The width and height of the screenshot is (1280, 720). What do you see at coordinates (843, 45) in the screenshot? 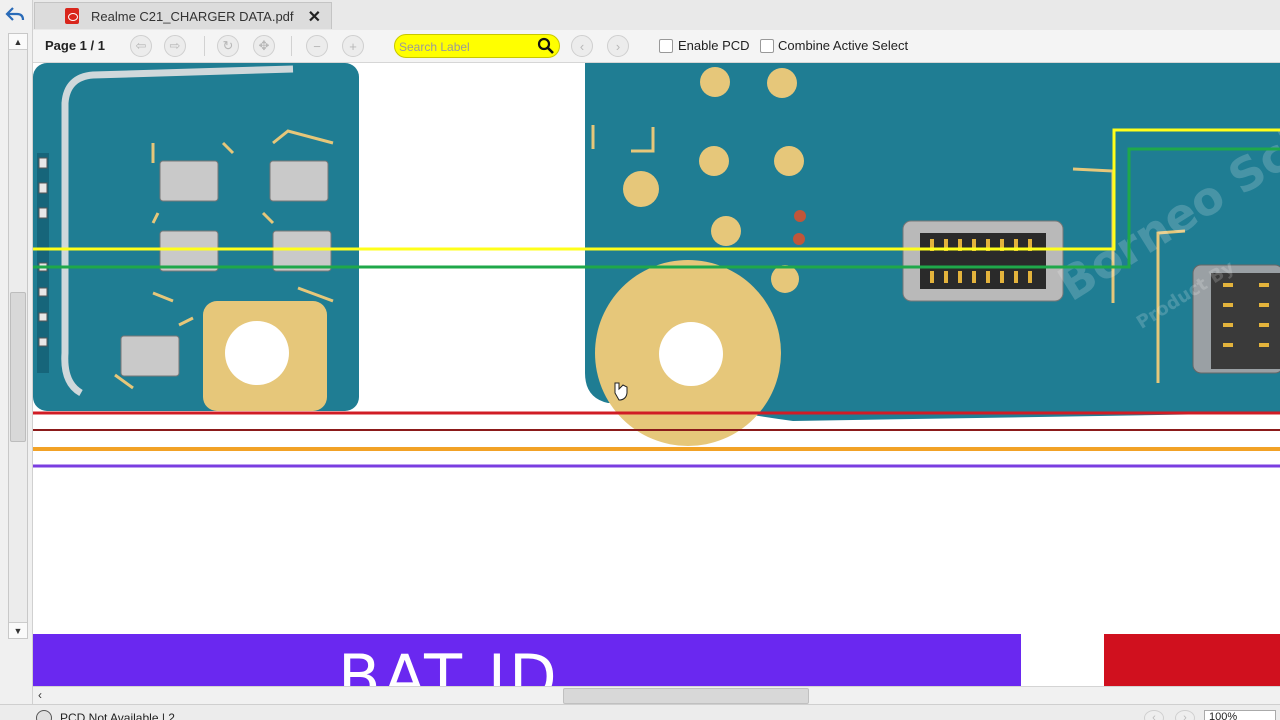
I see `combine-active-select-label: Combine Active Select` at bounding box center [843, 45].